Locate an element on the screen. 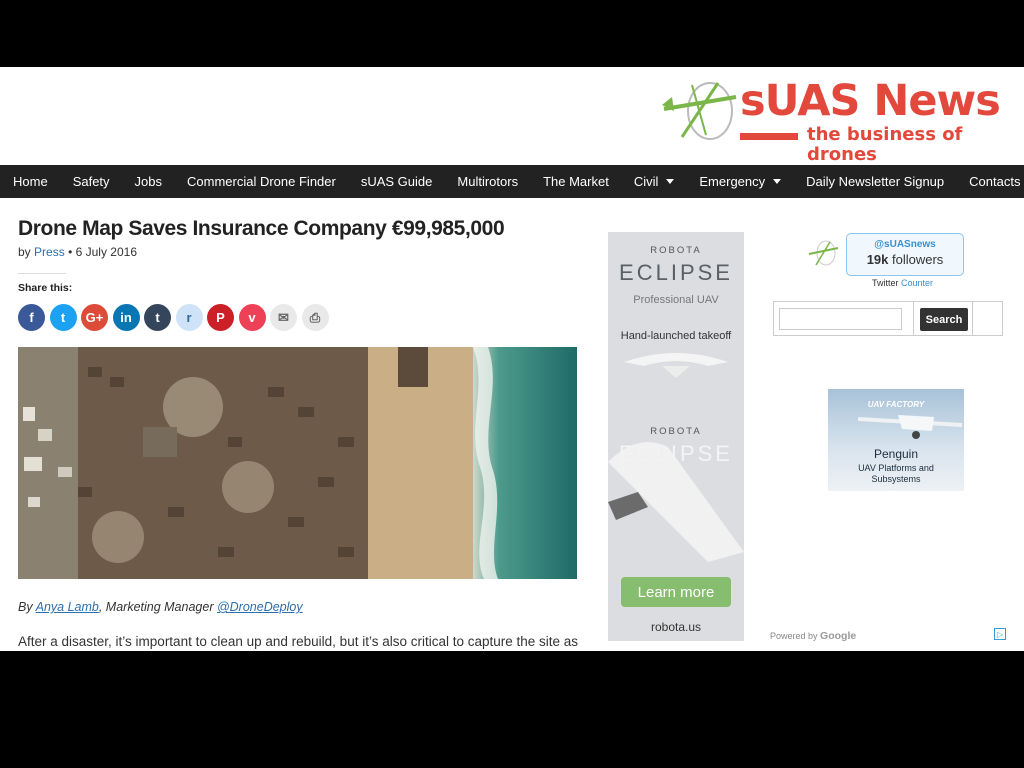 The image size is (1024, 768). pinterest-share-icon: P is located at coordinates (220, 317).